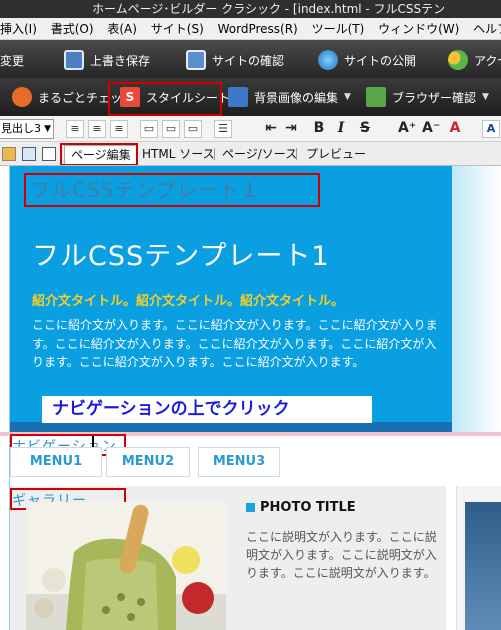 This screenshot has height=630, width=501. What do you see at coordinates (376, 97) in the screenshot?
I see `browser-icon` at bounding box center [376, 97].